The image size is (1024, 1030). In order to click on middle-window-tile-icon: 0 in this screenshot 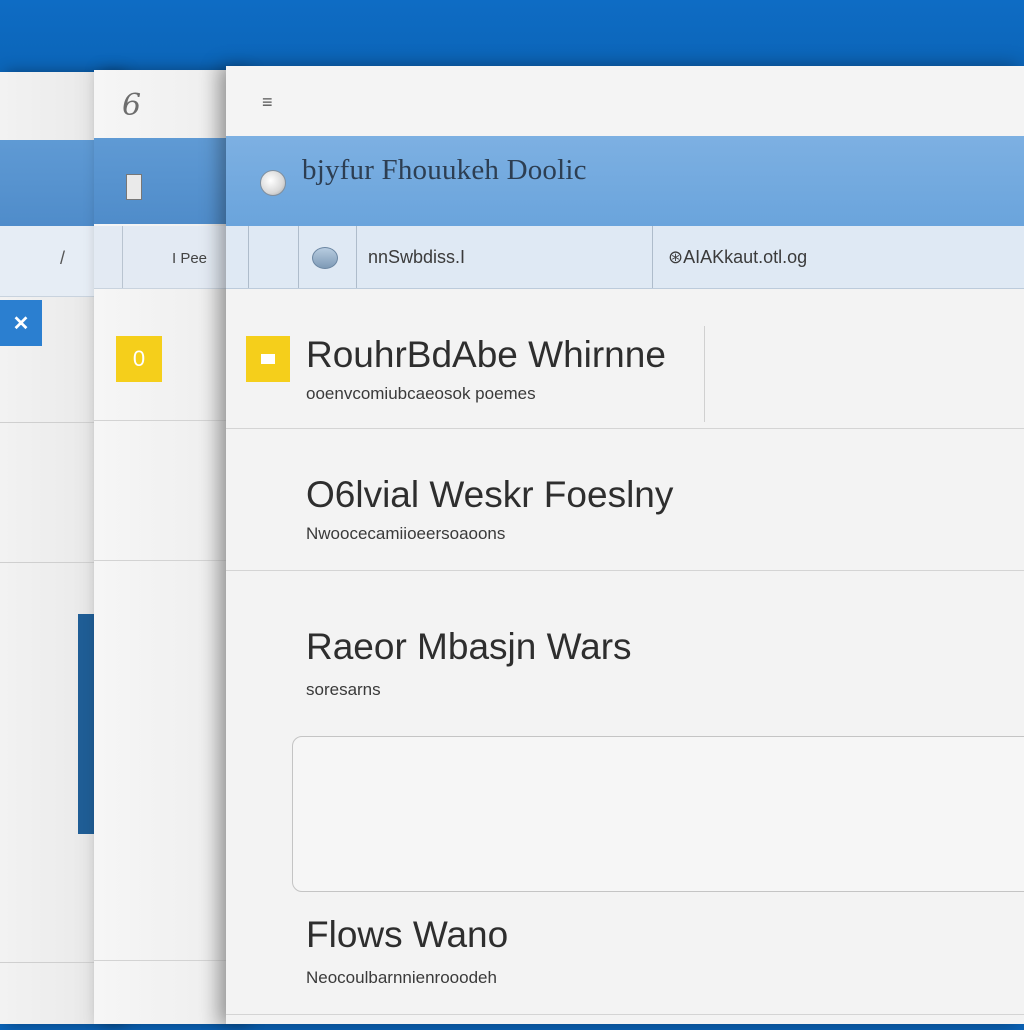, I will do `click(139, 359)`.